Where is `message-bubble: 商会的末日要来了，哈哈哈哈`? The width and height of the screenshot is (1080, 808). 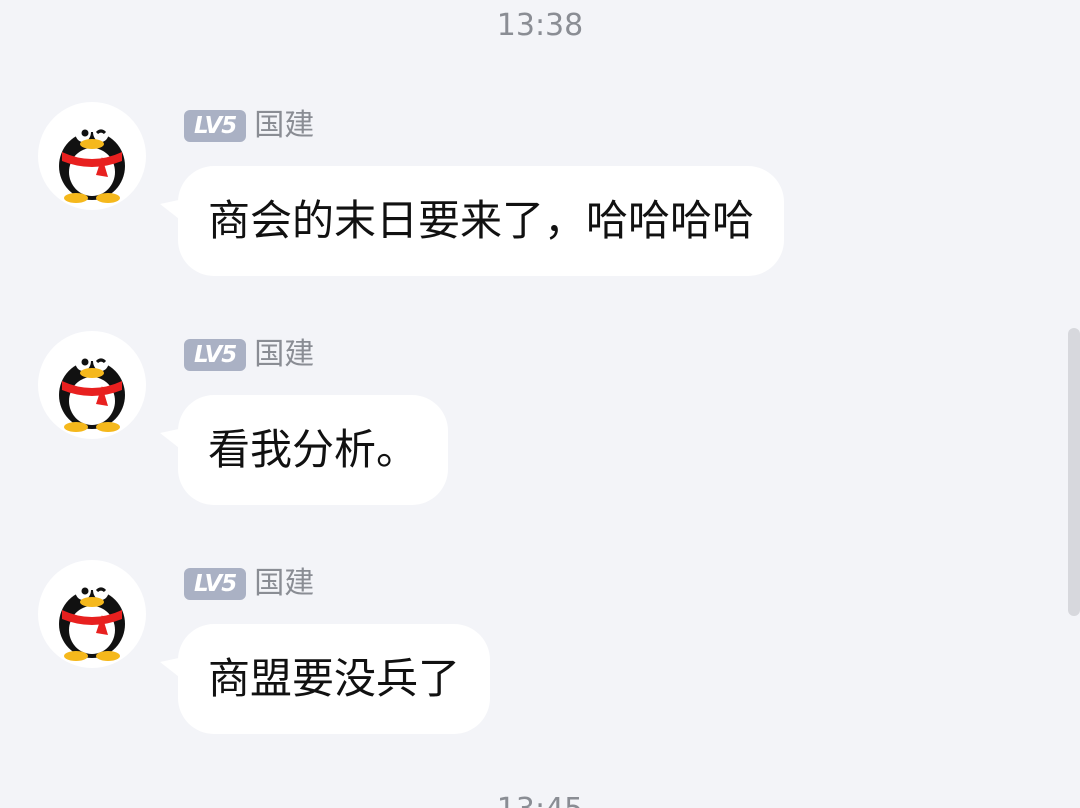 message-bubble: 商会的末日要来了，哈哈哈哈 is located at coordinates (481, 221).